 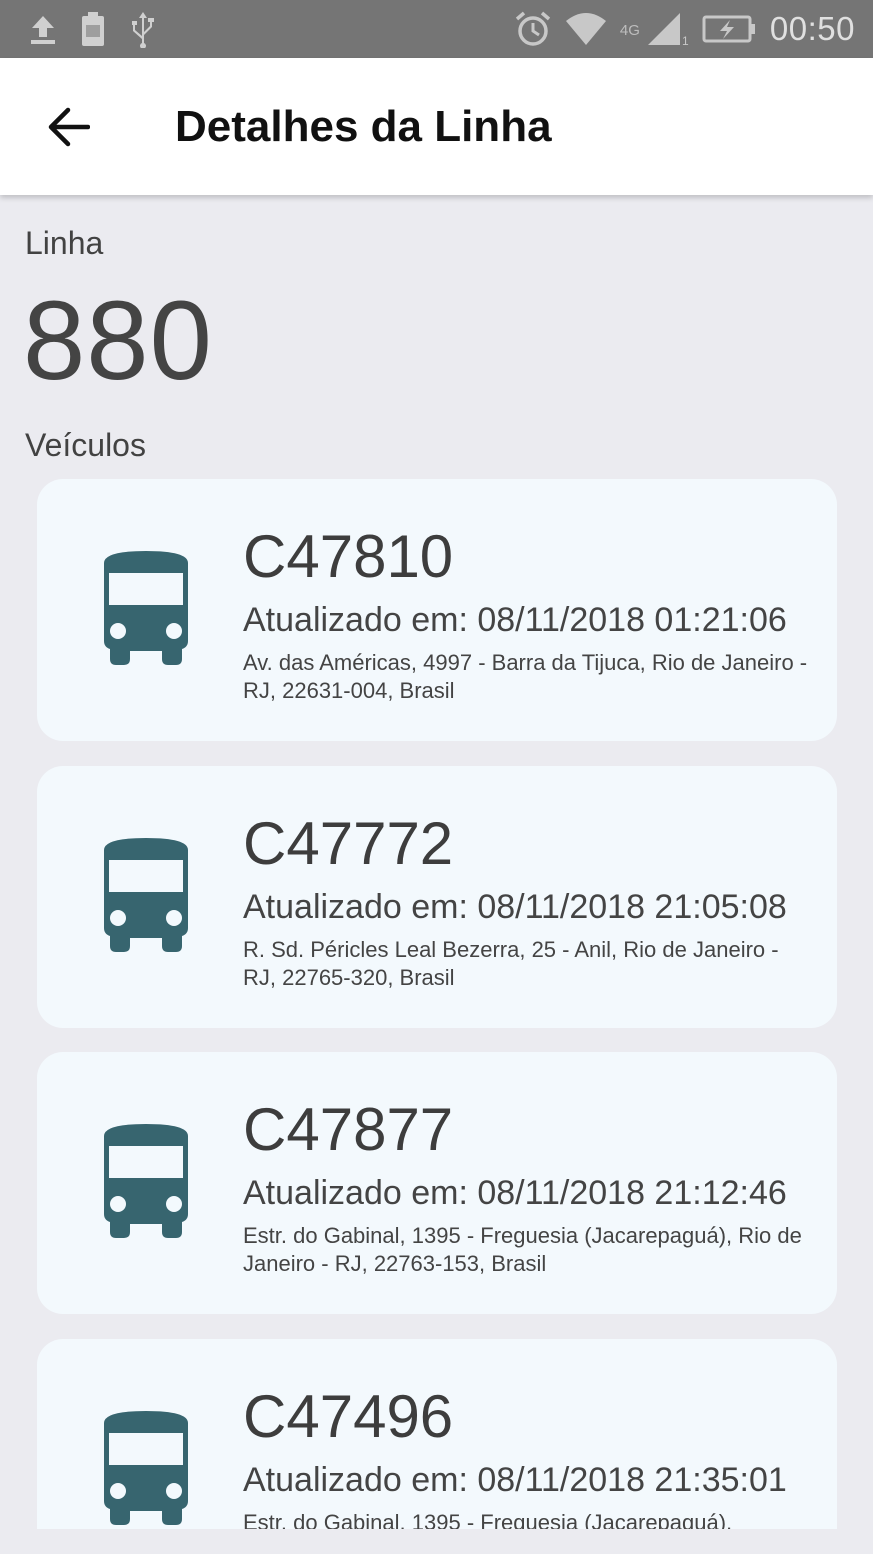 I want to click on clock: 00:50, so click(x=812, y=28).